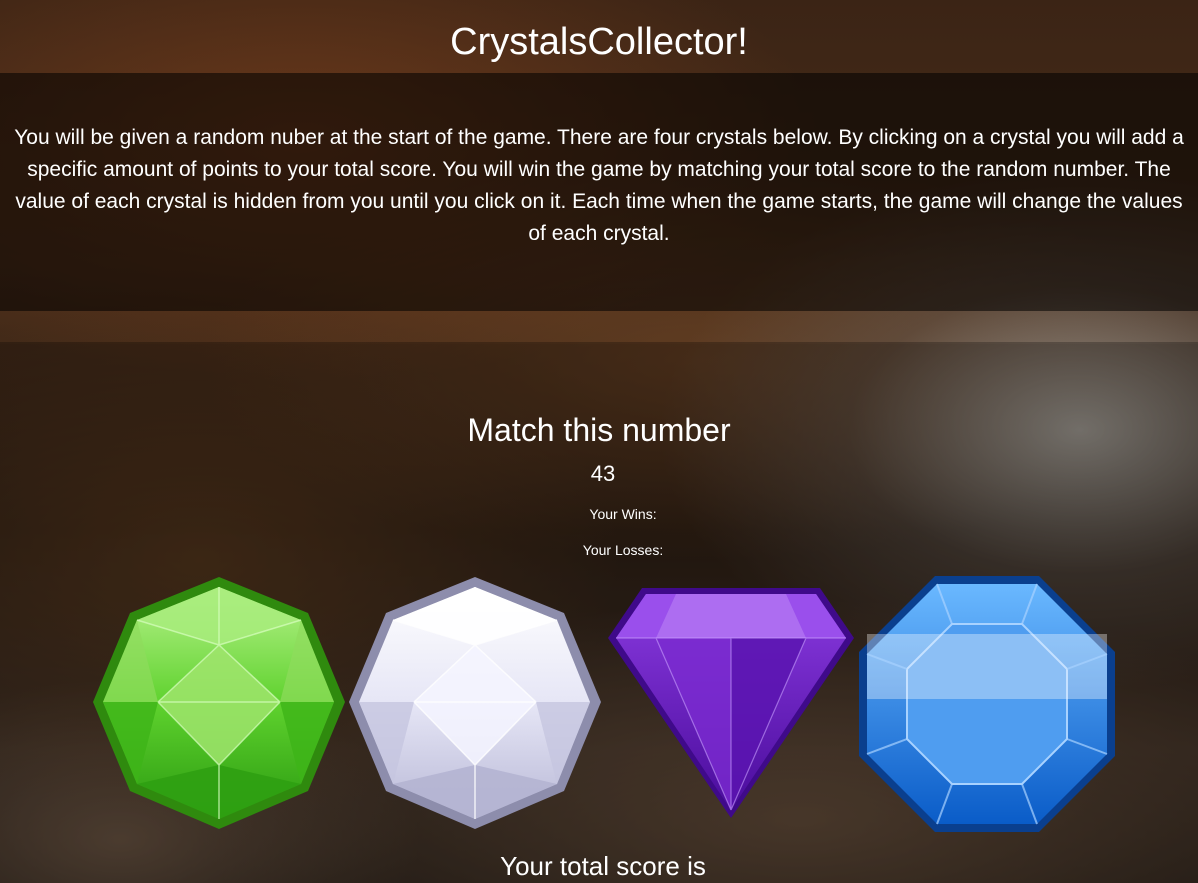  I want to click on match-heading: Match this number, so click(599, 430).